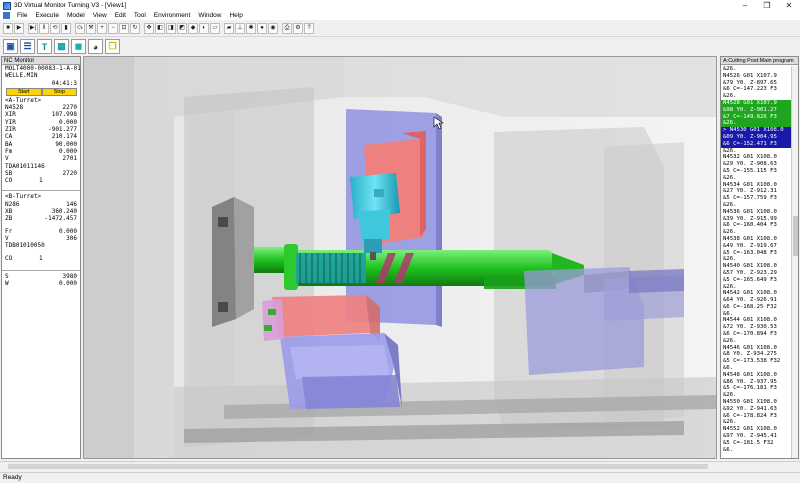 This screenshot has width=800, height=483. What do you see at coordinates (78, 46) in the screenshot?
I see `solid-icon: ◼` at bounding box center [78, 46].